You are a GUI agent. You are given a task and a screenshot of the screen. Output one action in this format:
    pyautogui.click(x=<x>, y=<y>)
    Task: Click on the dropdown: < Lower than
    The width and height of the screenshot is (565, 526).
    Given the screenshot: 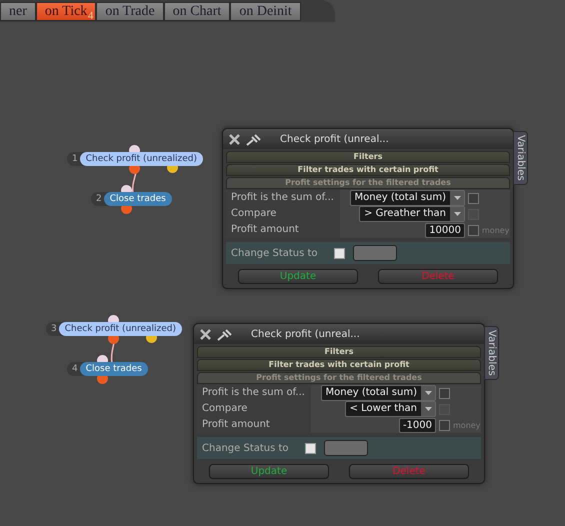 What is the action you would take?
    pyautogui.click(x=390, y=409)
    